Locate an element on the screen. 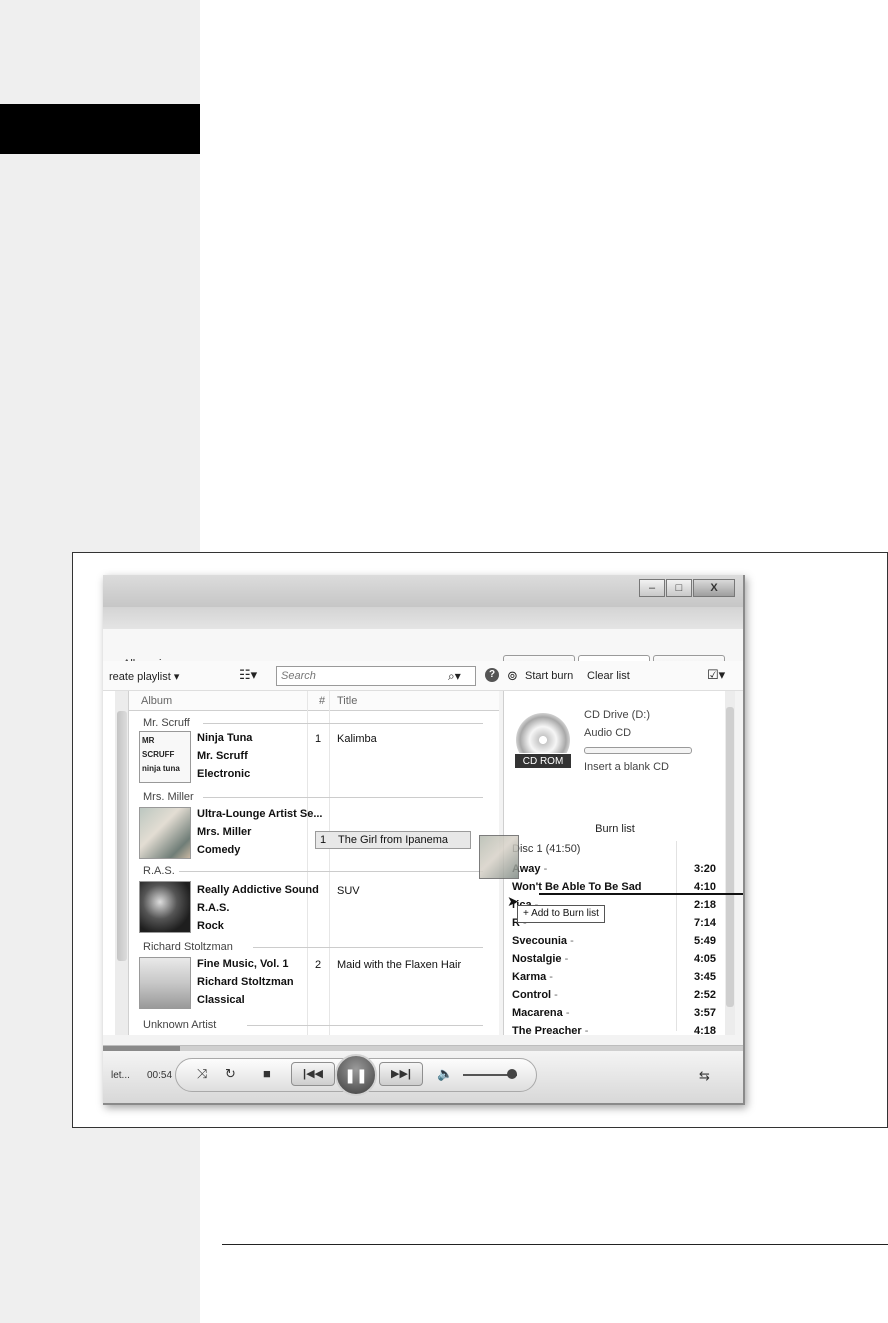 Image resolution: width=888 pixels, height=1323 pixels. create-playlist-button: reate playlist ▾ is located at coordinates (144, 676).